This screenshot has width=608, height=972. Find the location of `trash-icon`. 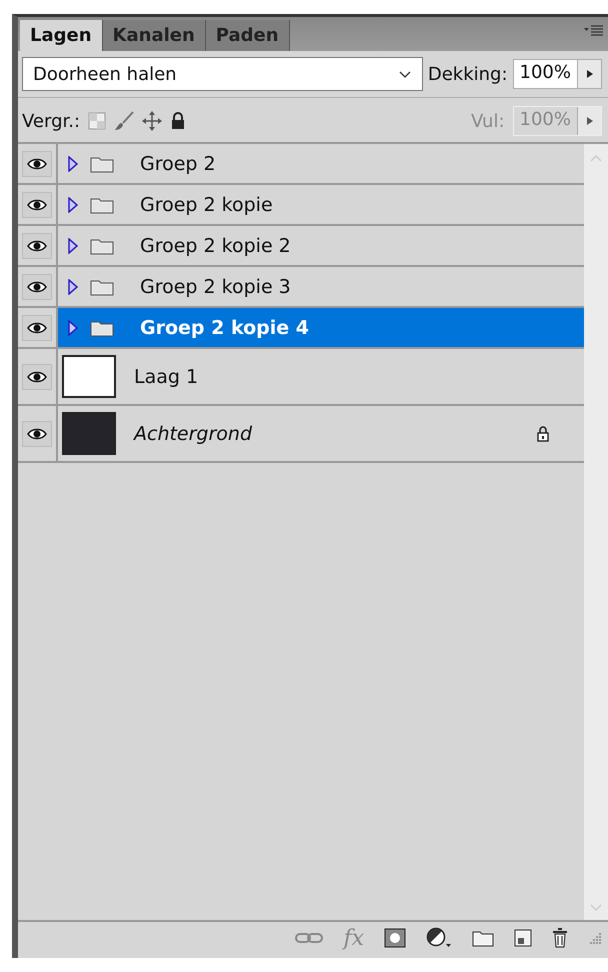

trash-icon is located at coordinates (560, 938).